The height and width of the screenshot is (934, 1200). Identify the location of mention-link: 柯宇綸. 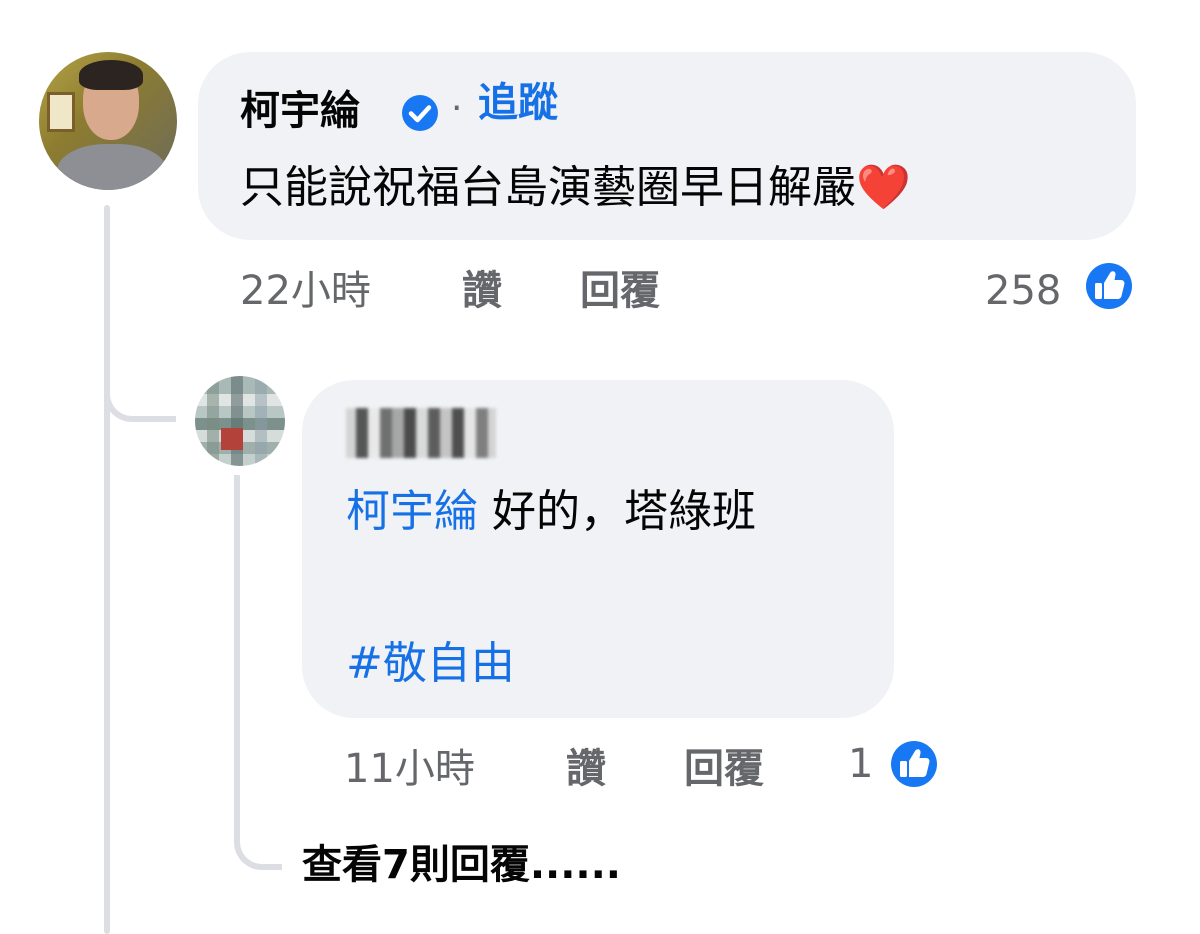
(412, 511).